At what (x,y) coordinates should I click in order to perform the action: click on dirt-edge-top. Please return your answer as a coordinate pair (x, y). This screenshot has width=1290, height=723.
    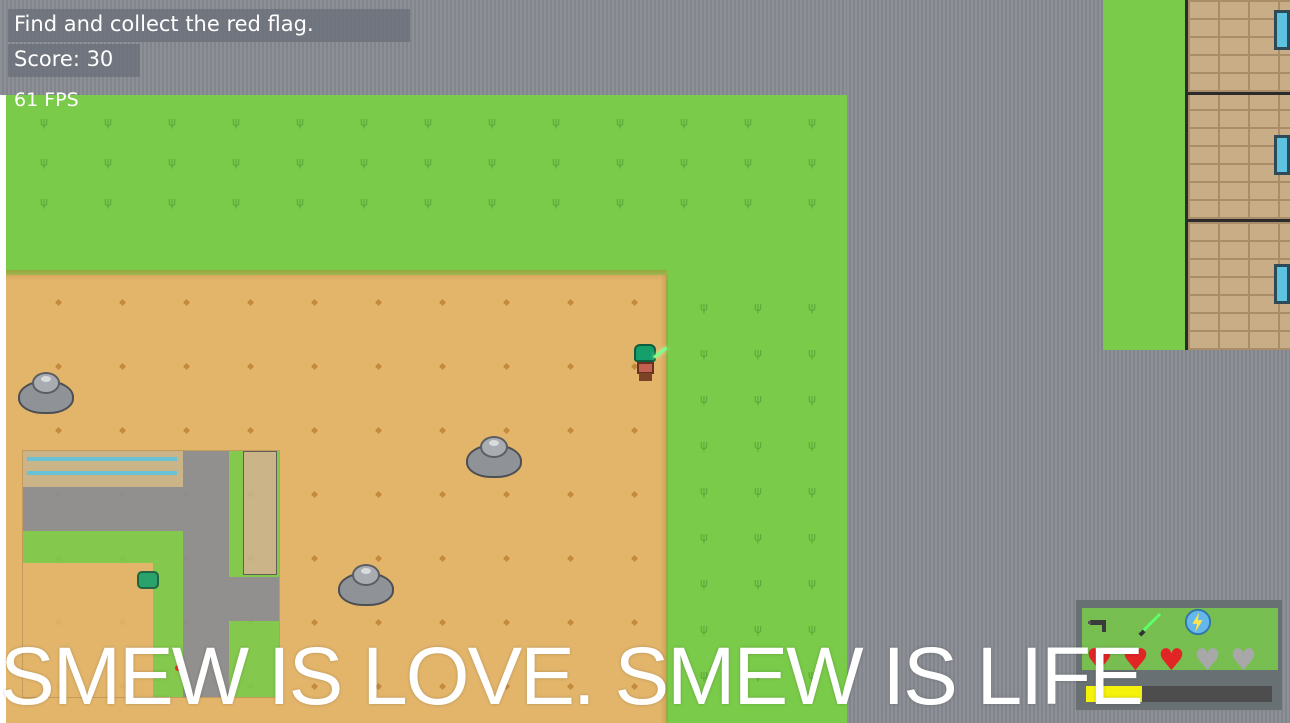
    Looking at the image, I should click on (336, 275).